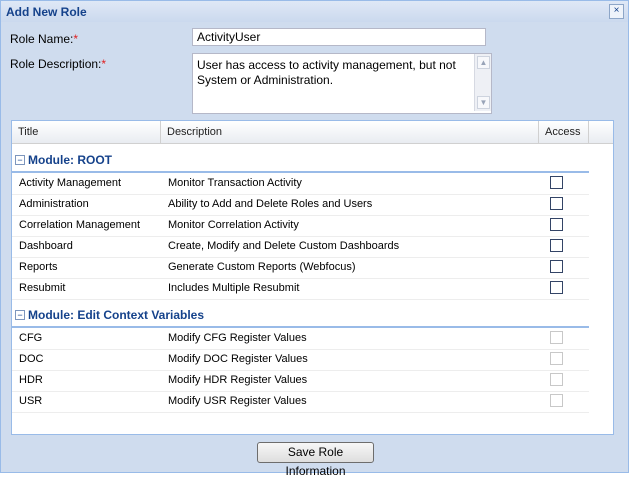 The image size is (629, 481). I want to click on row-description: Monitor Transaction Activity, so click(235, 183).